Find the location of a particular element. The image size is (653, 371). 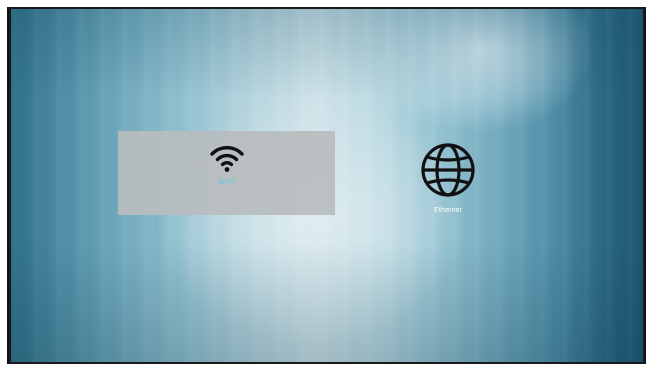

ethernet-option-button: Ethernet is located at coordinates (448, 173).